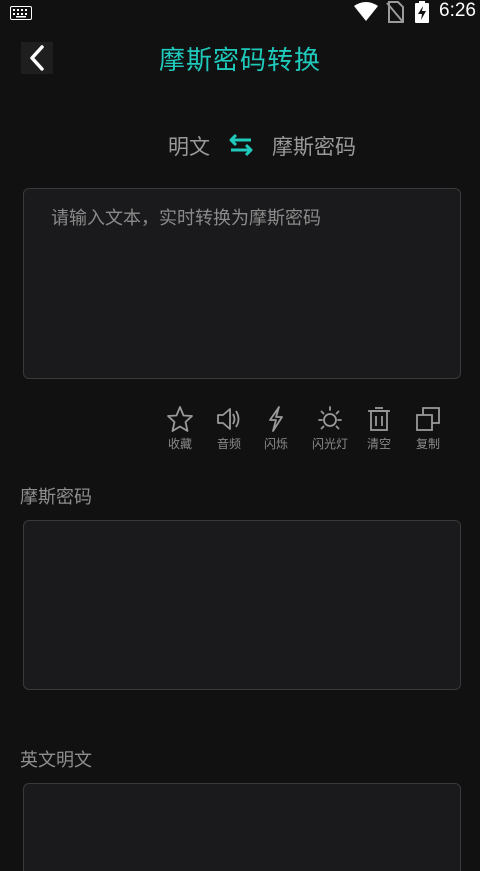 The image size is (480, 871). What do you see at coordinates (21, 14) in the screenshot?
I see `keyboard-icon` at bounding box center [21, 14].